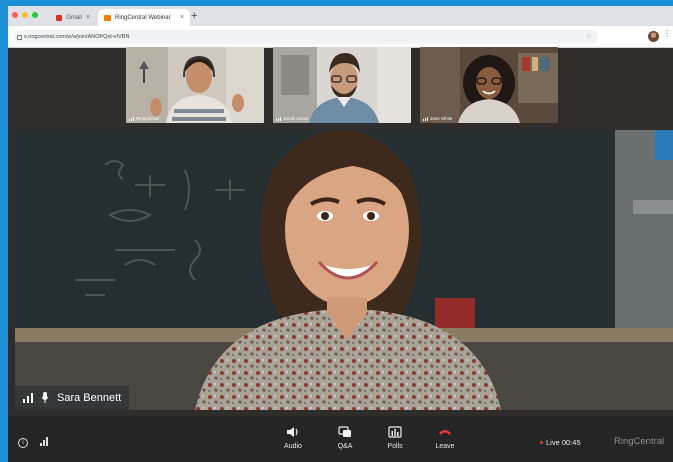  What do you see at coordinates (589, 37) in the screenshot?
I see `bookmark-star-icon: ☆` at bounding box center [589, 37].